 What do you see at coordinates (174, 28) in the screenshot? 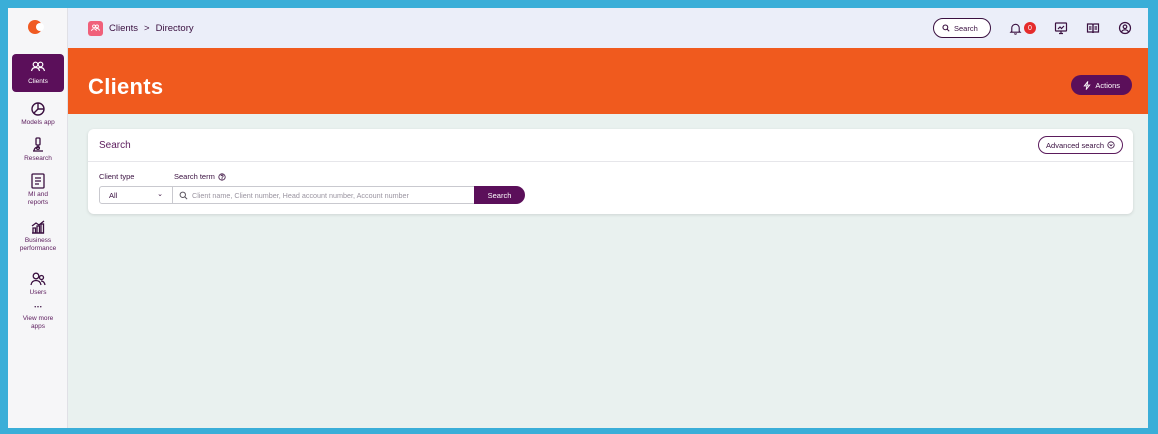
I see `breadcrumb-directory: Directory` at bounding box center [174, 28].